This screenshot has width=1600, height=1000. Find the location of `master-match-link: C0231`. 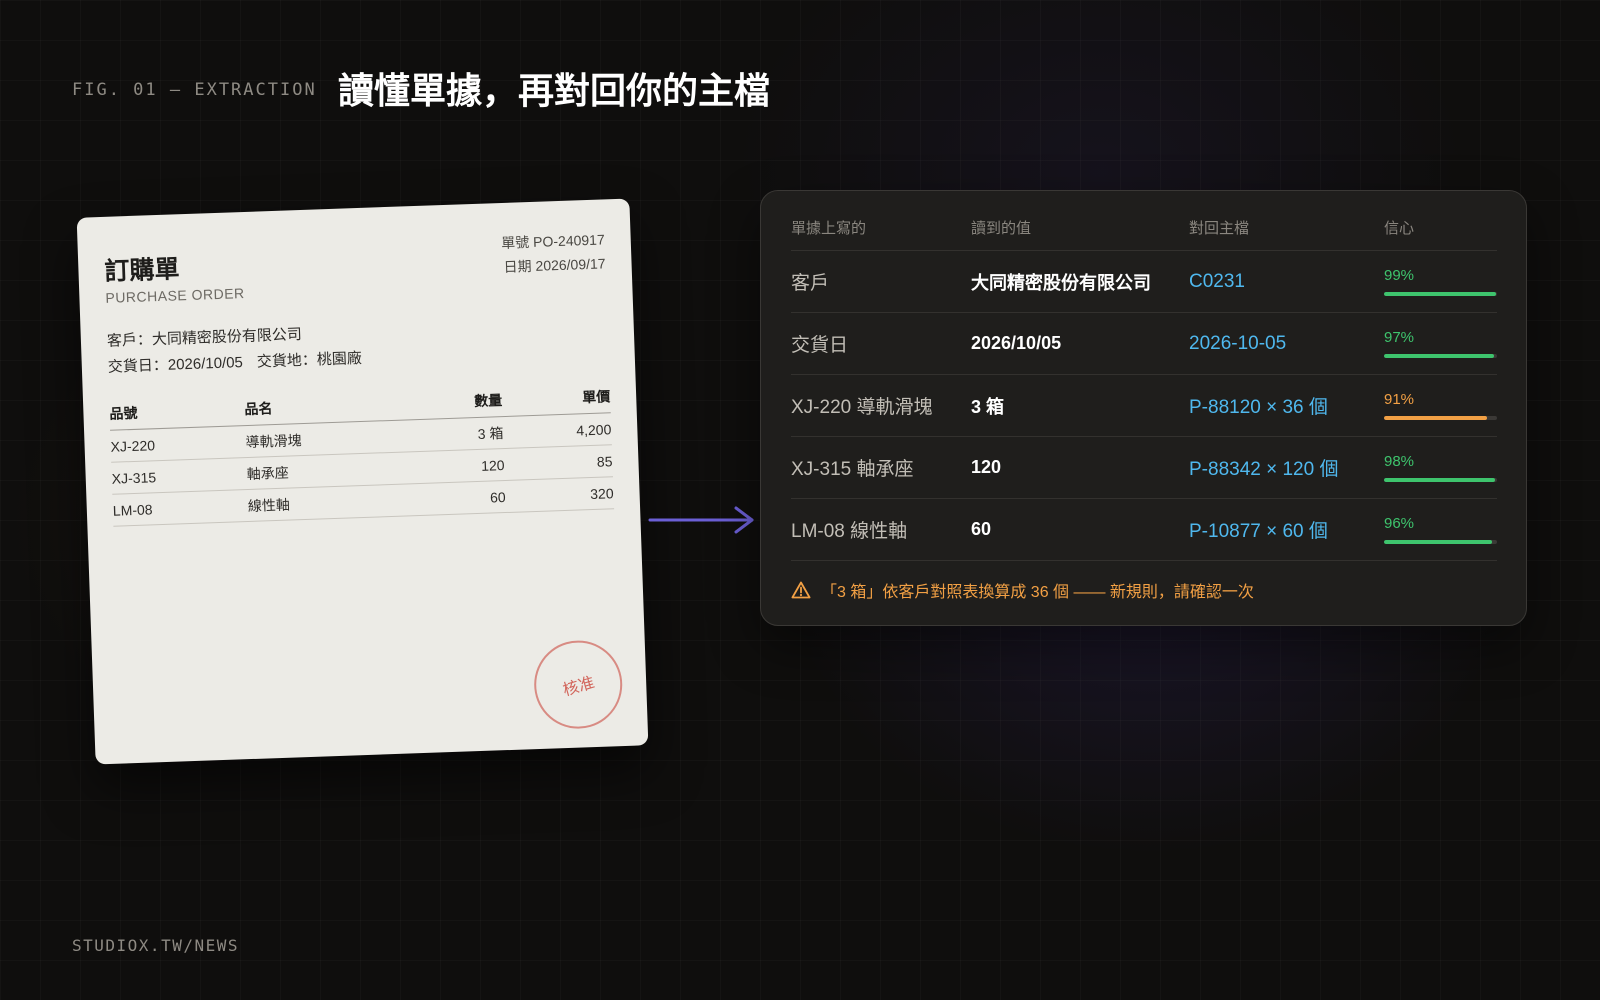

master-match-link: C0231 is located at coordinates (1286, 282).